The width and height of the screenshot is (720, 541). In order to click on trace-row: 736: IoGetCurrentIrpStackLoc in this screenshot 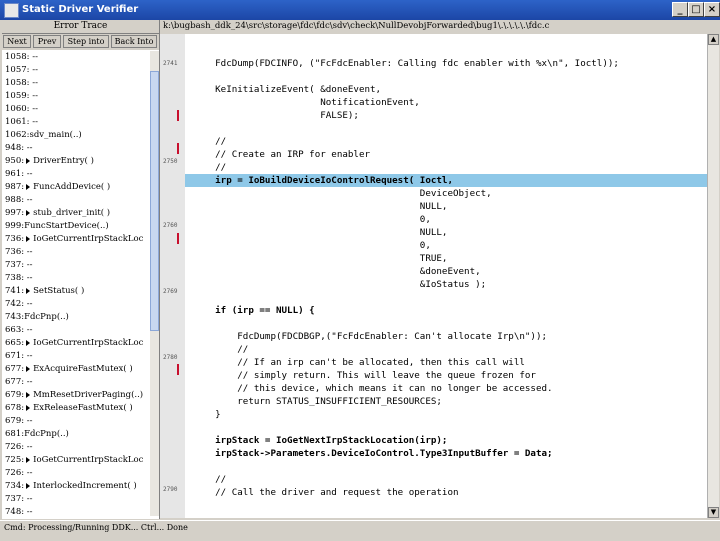, I will do `click(74, 239)`.